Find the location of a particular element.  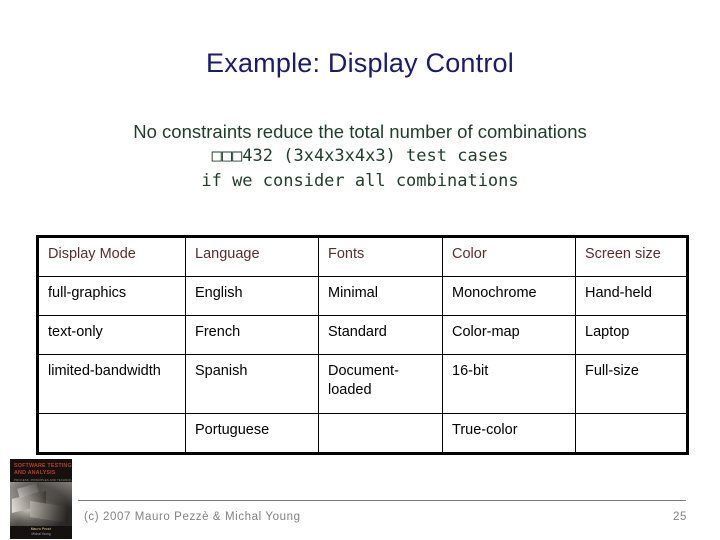

table-row: Portuguese True-color is located at coordinates (362, 433).